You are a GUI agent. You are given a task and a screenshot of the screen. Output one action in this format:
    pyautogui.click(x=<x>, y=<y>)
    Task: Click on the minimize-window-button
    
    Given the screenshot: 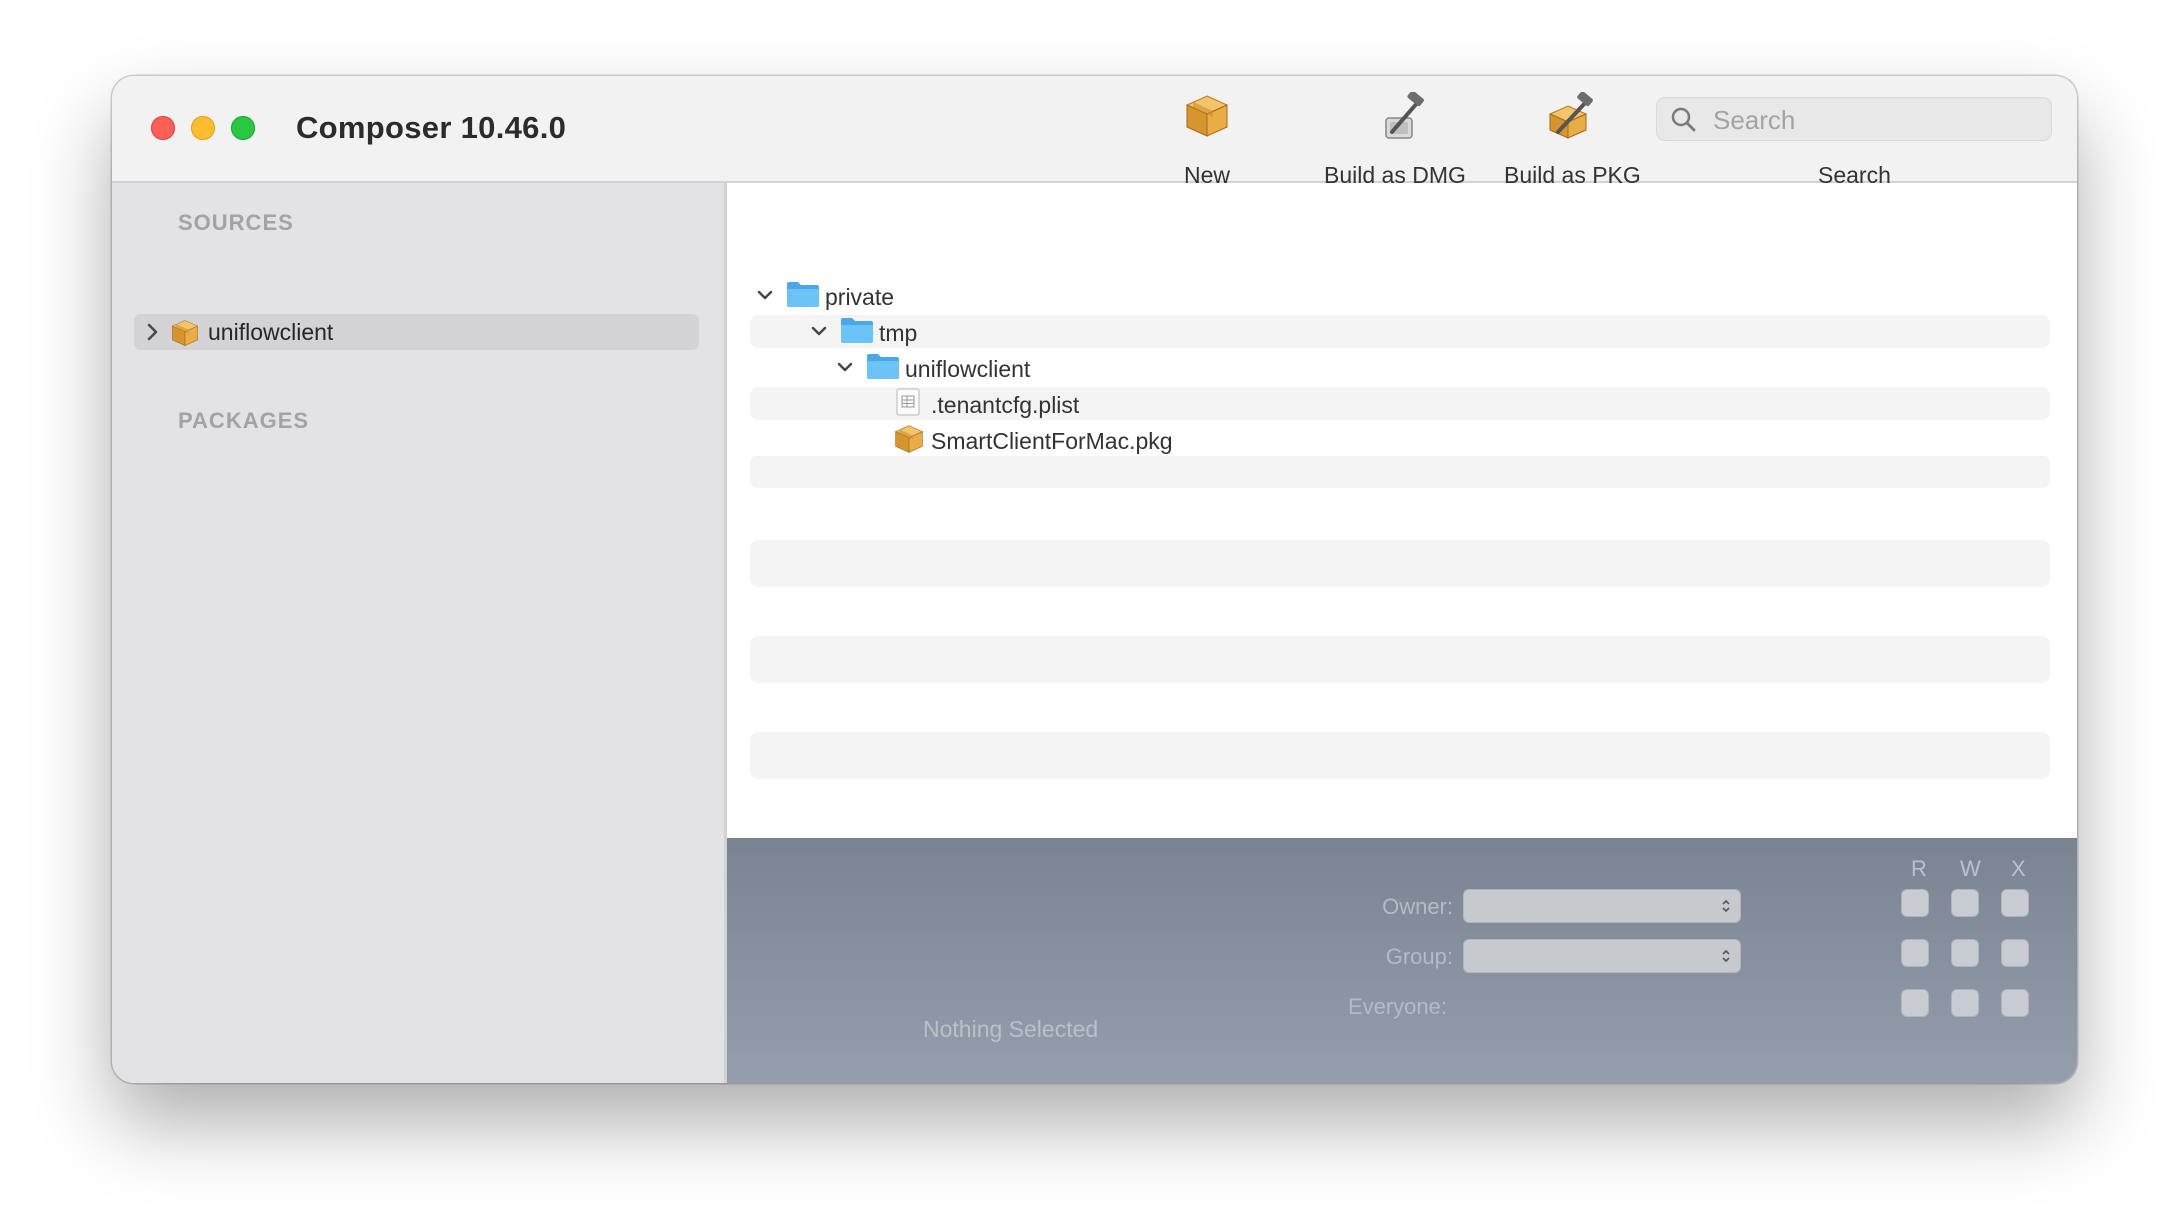 What is the action you would take?
    pyautogui.click(x=203, y=128)
    